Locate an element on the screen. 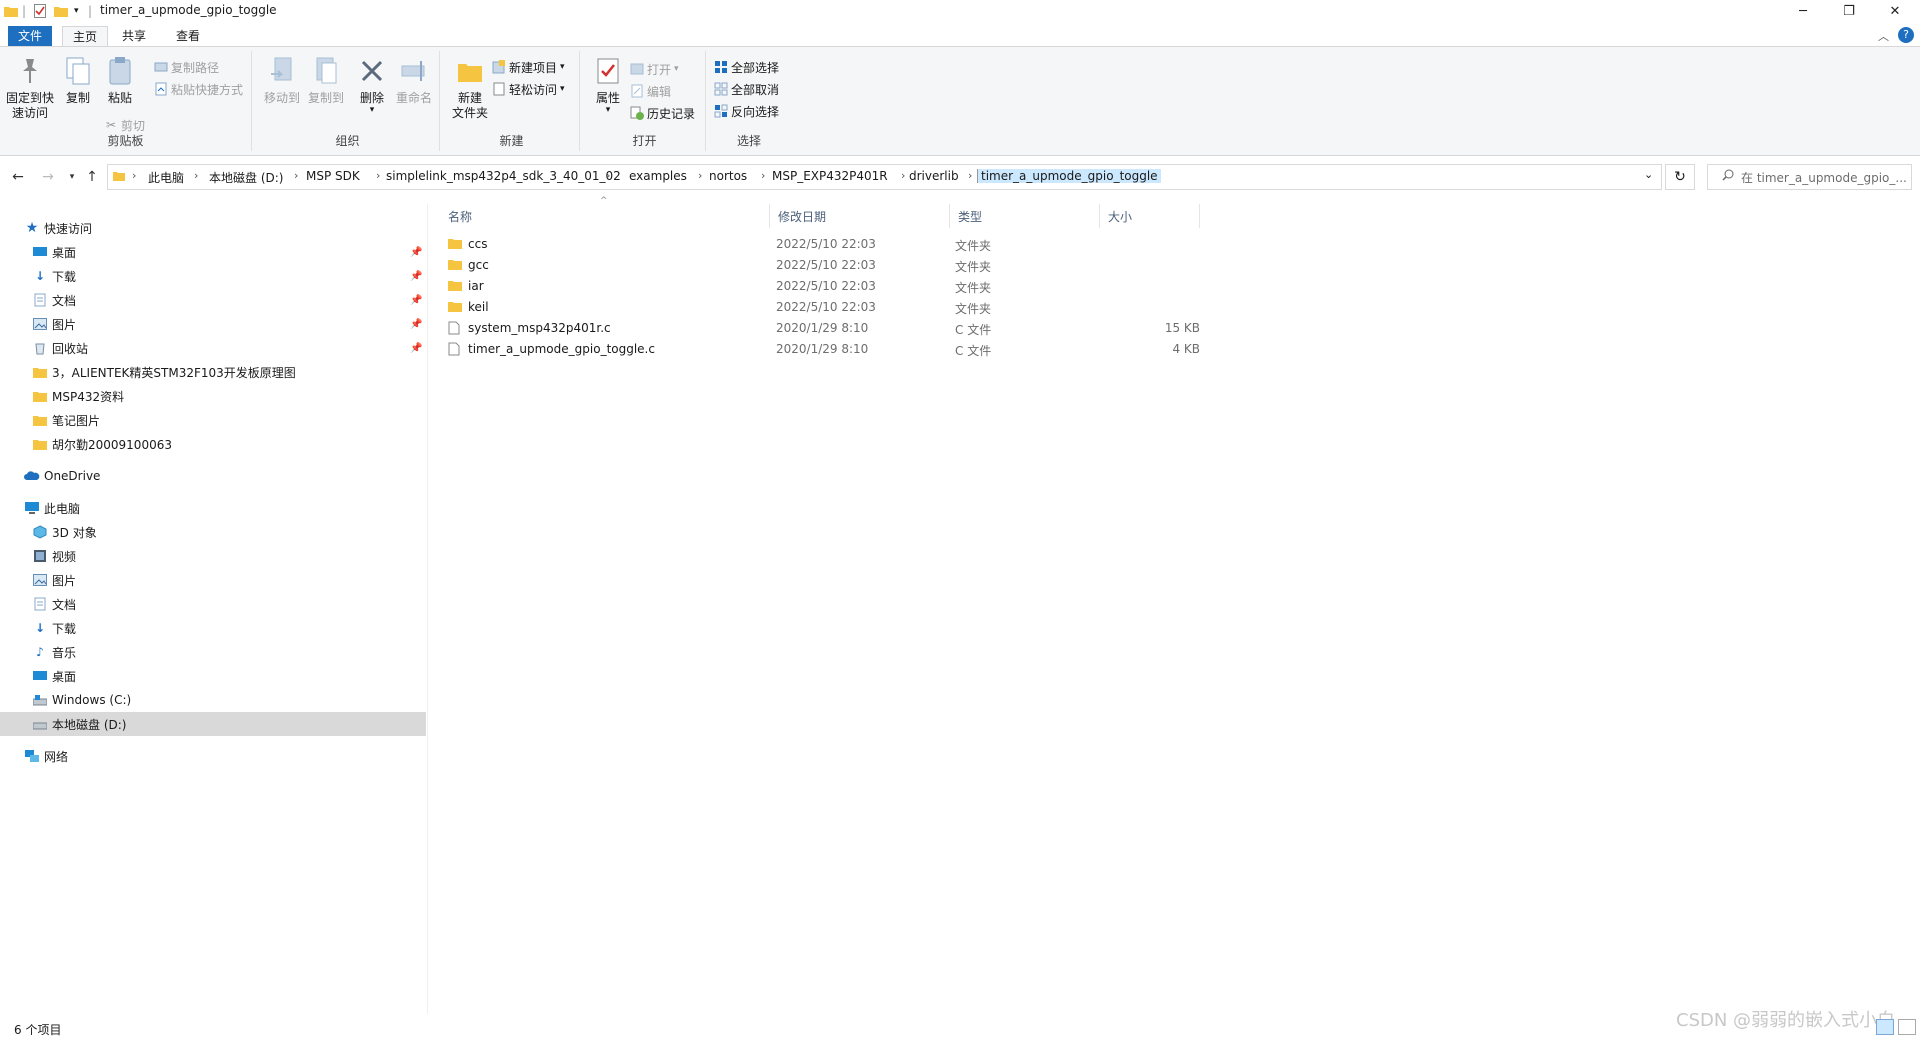 Image resolution: width=1920 pixels, height=1040 pixels. rename-button: 重命名 is located at coordinates (414, 80).